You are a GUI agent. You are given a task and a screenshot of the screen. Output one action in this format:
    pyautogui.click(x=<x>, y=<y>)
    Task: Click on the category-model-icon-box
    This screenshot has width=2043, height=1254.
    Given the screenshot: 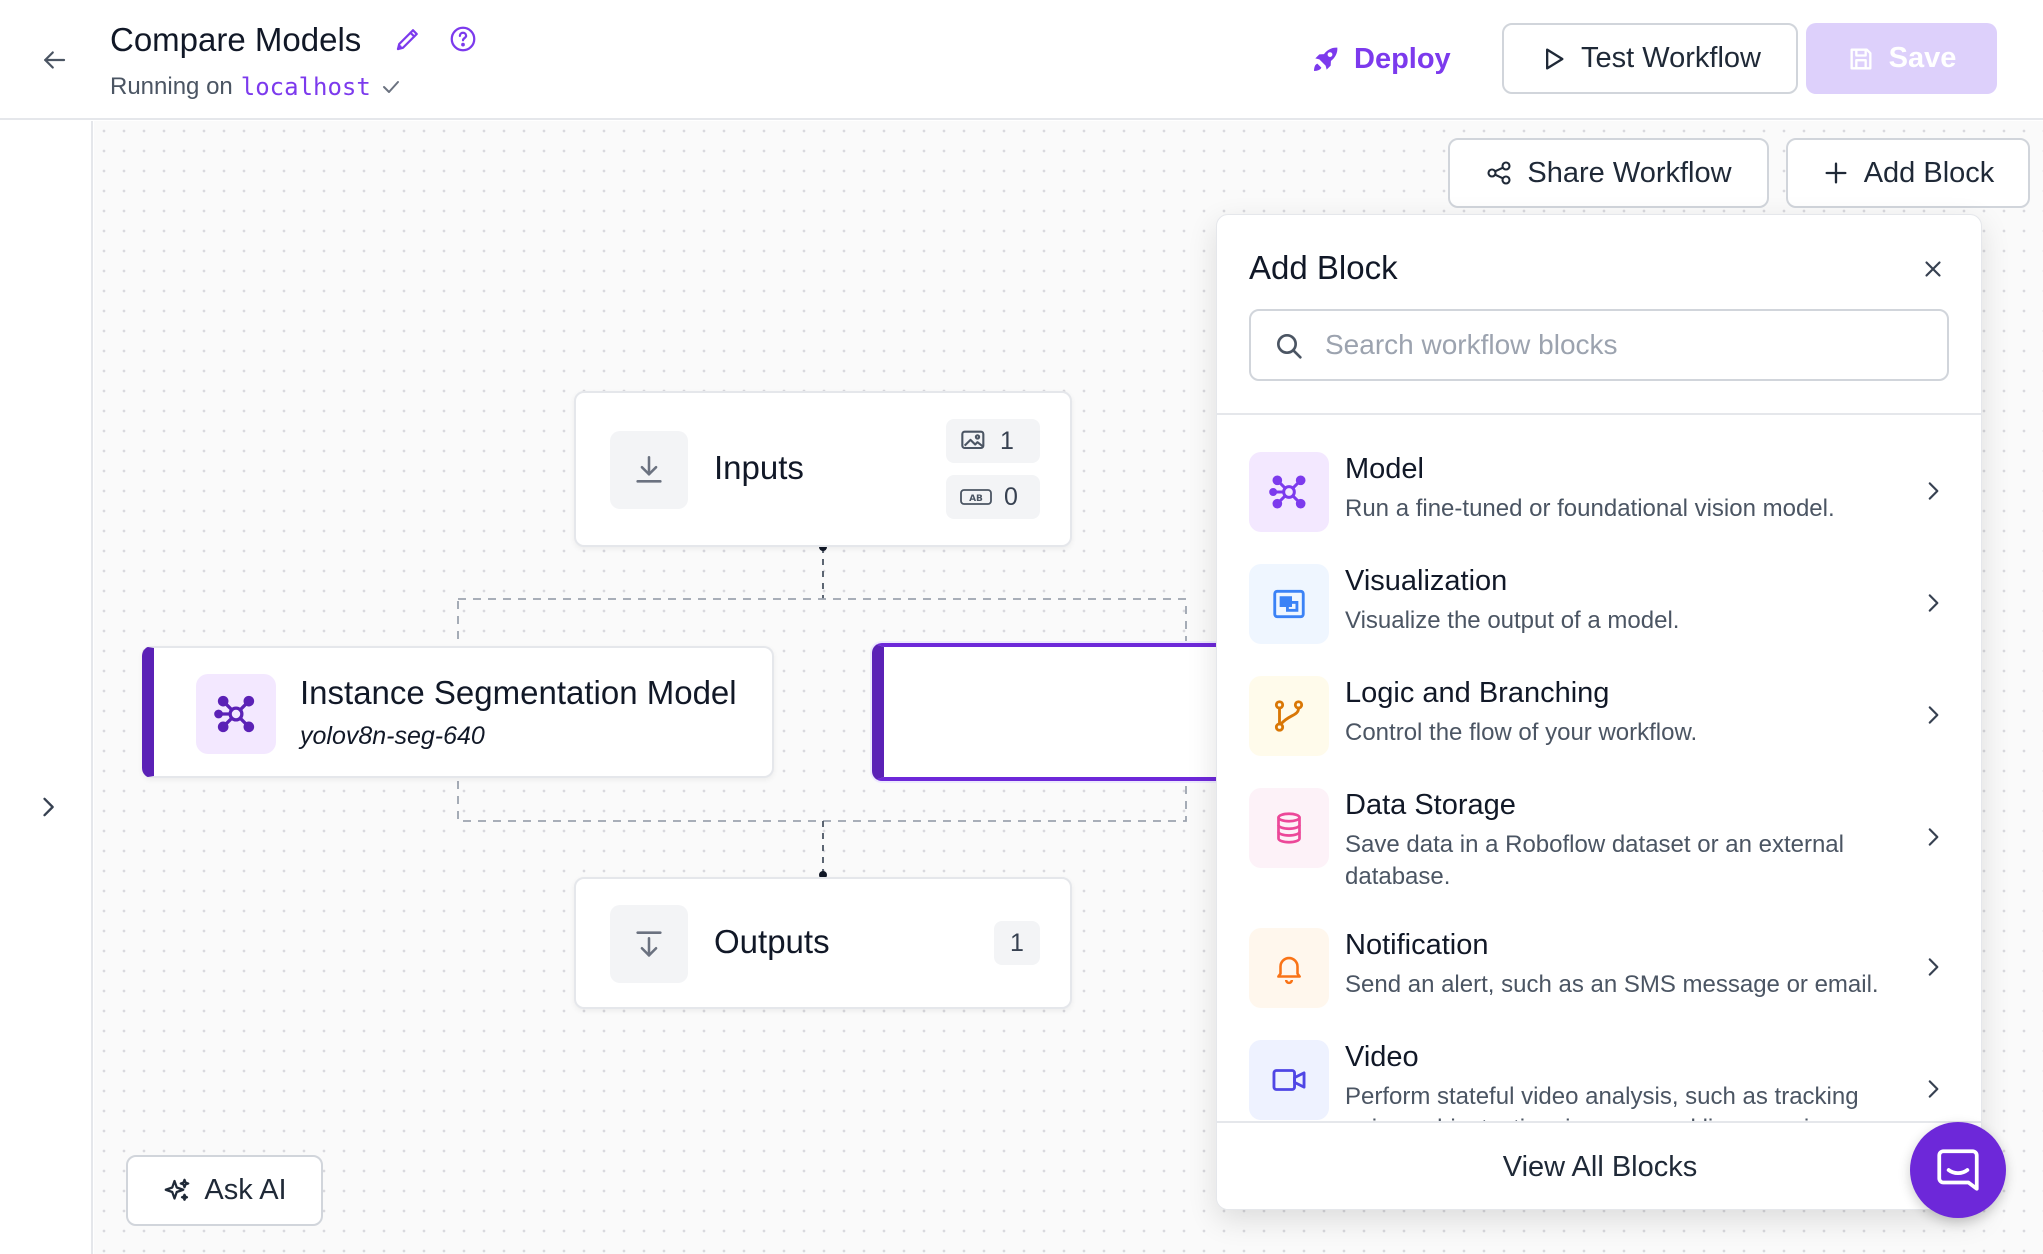 What is the action you would take?
    pyautogui.click(x=1289, y=492)
    